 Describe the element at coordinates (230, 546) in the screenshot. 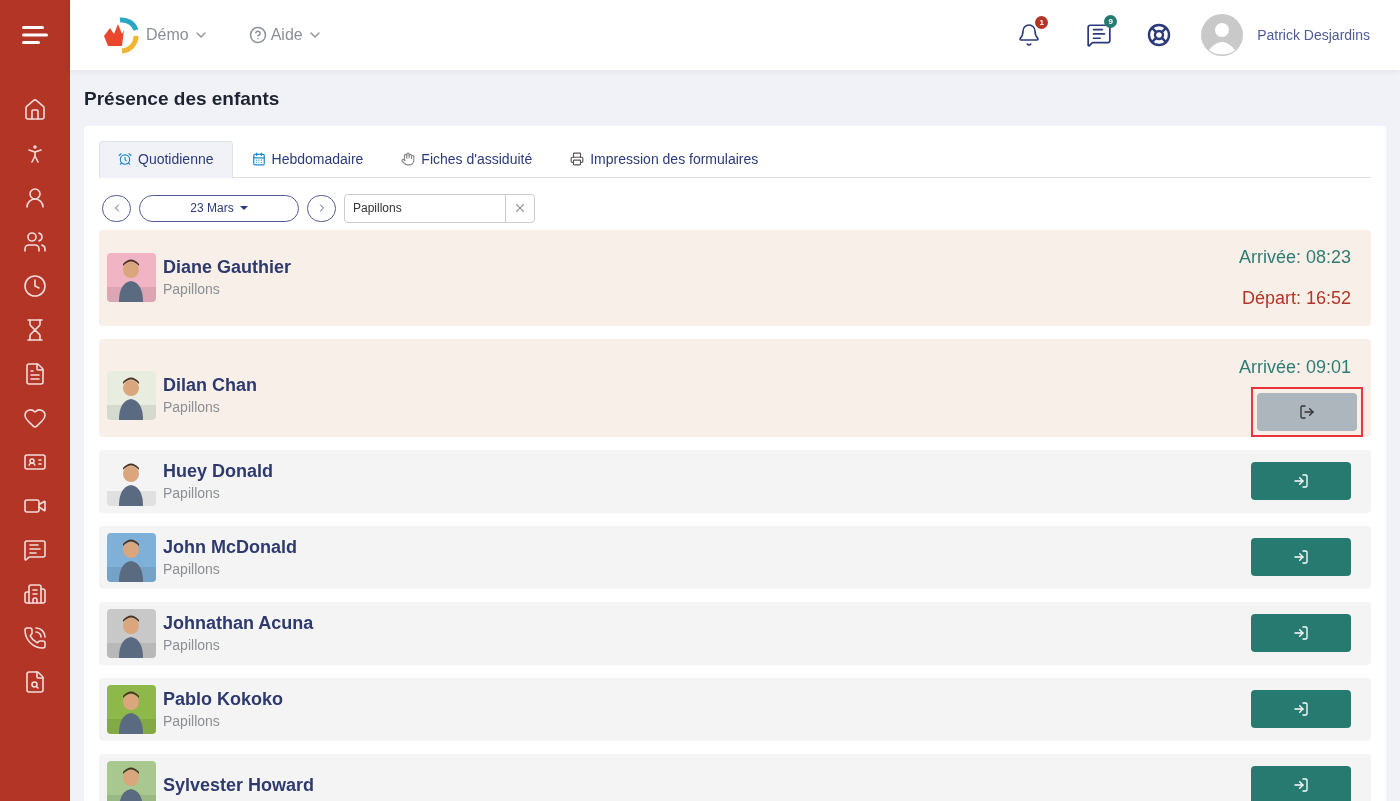

I see `child-name: John McDonald` at that location.